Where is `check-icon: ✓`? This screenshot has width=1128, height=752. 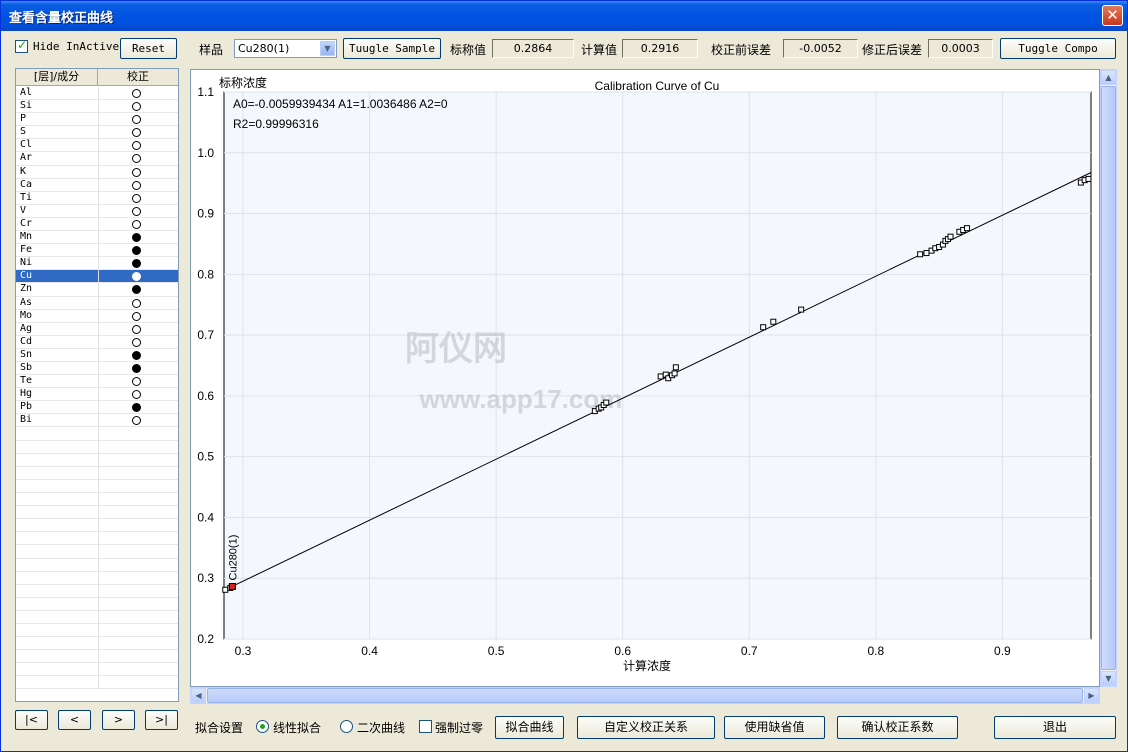 check-icon: ✓ is located at coordinates (22, 45).